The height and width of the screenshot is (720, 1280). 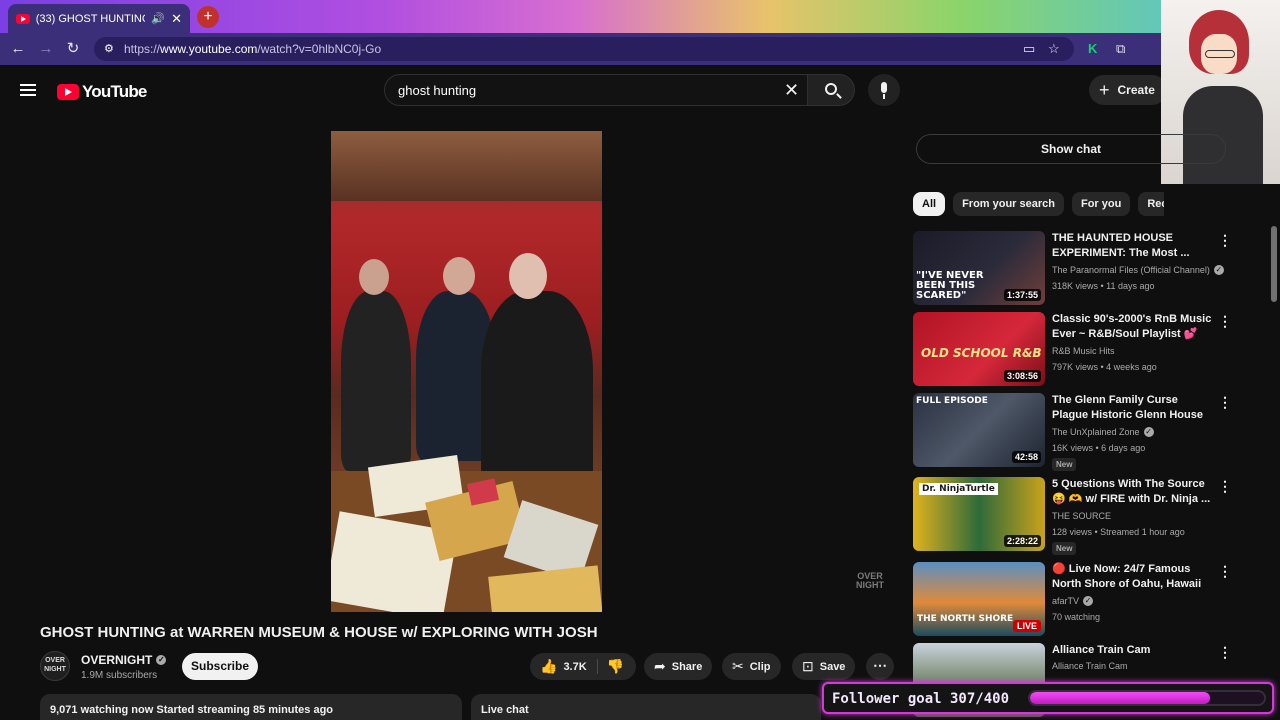 What do you see at coordinates (979, 268) in the screenshot?
I see `video-thumbnail: "I'VE NEVER BEEN THIS SCARED" 1:37:55` at bounding box center [979, 268].